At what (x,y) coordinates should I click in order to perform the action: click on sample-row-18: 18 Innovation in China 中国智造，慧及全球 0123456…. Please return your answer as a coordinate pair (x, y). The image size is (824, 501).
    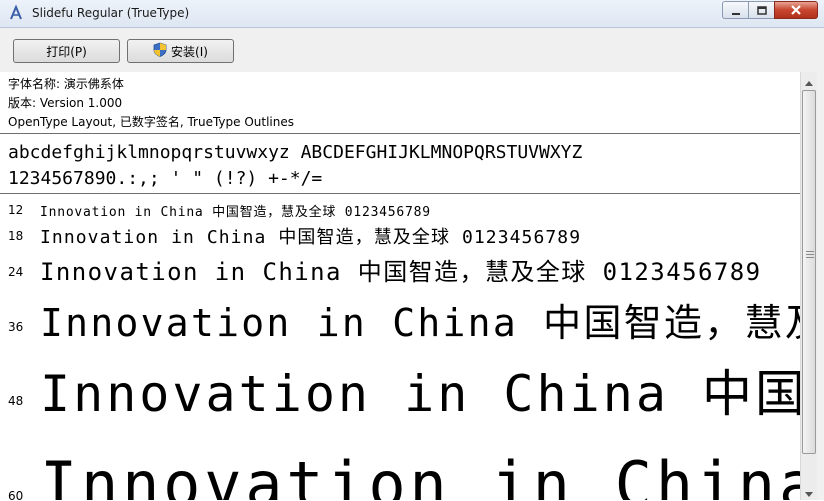
    Looking at the image, I should click on (400, 234).